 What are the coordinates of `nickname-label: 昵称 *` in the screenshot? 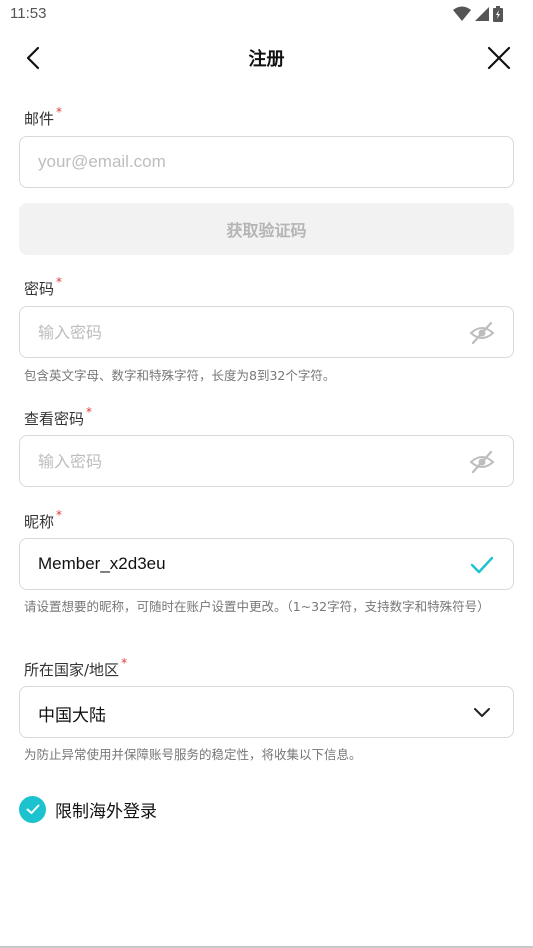 It's located at (43, 520).